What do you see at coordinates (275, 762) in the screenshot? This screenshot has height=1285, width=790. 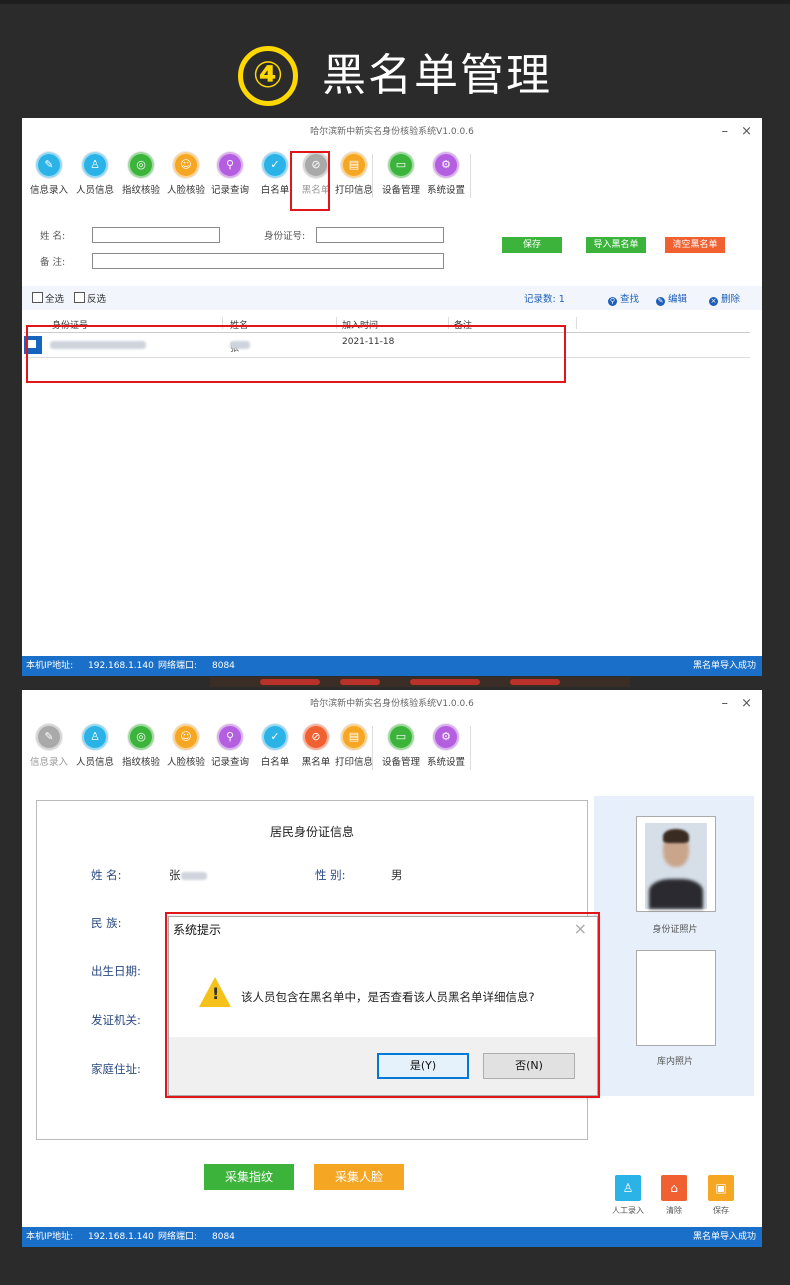 I see `toolbar-item-label: 白名单` at bounding box center [275, 762].